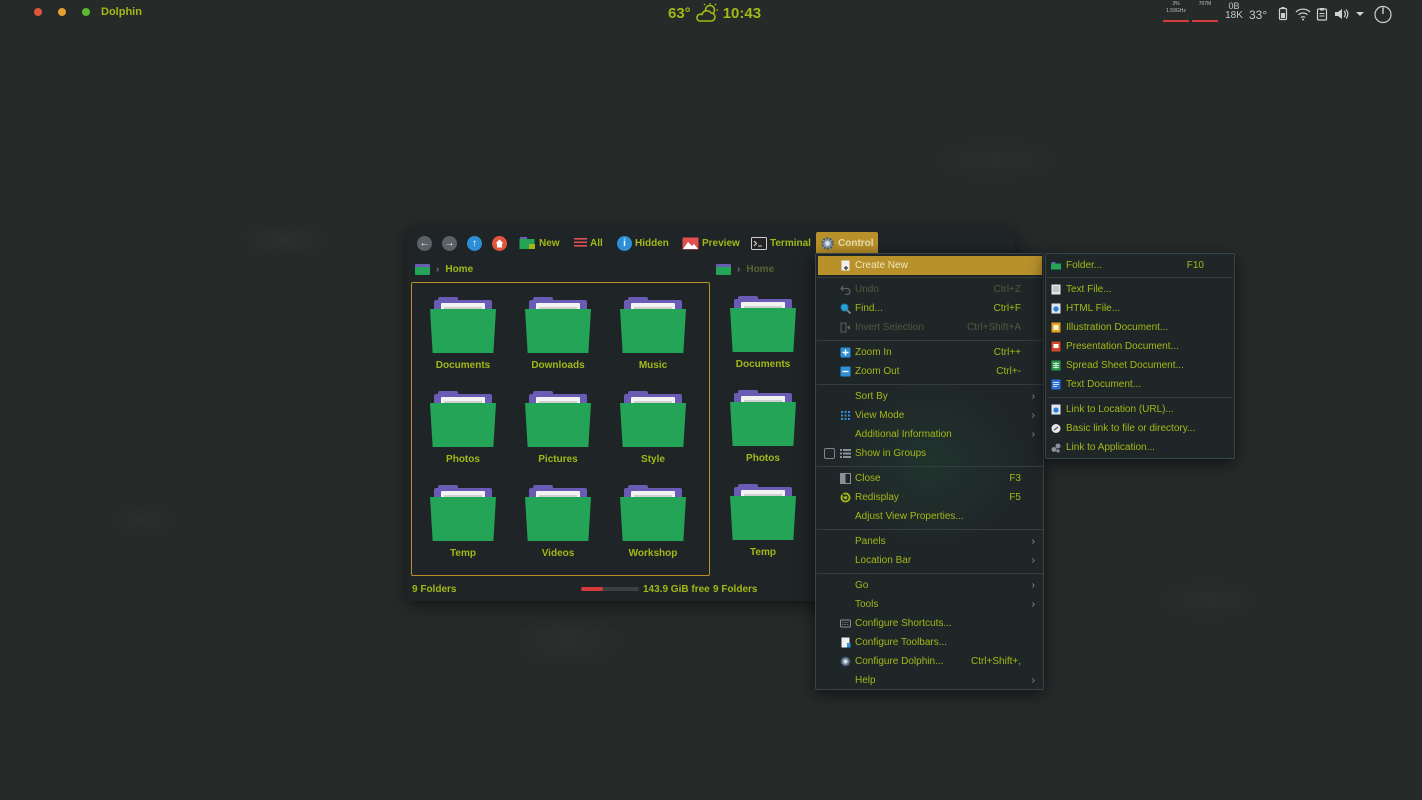 Image resolution: width=1422 pixels, height=800 pixels. I want to click on search-icon, so click(845, 308).